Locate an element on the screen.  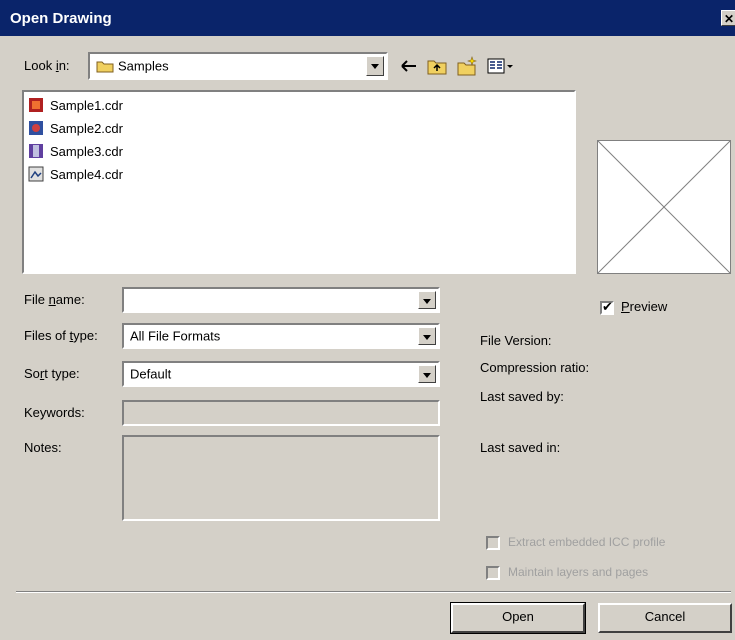
title-bar: Open Drawing ✕ is located at coordinates (367, 18).